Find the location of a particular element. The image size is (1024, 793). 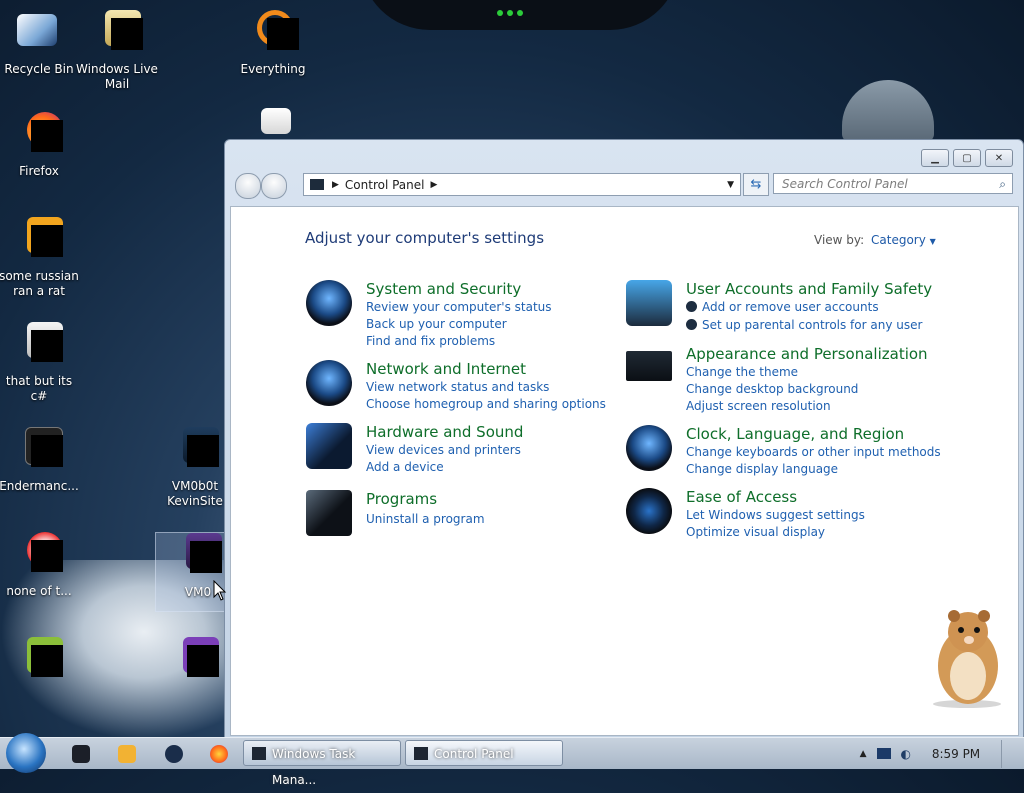

desktop-gadget is located at coordinates (520, 15).